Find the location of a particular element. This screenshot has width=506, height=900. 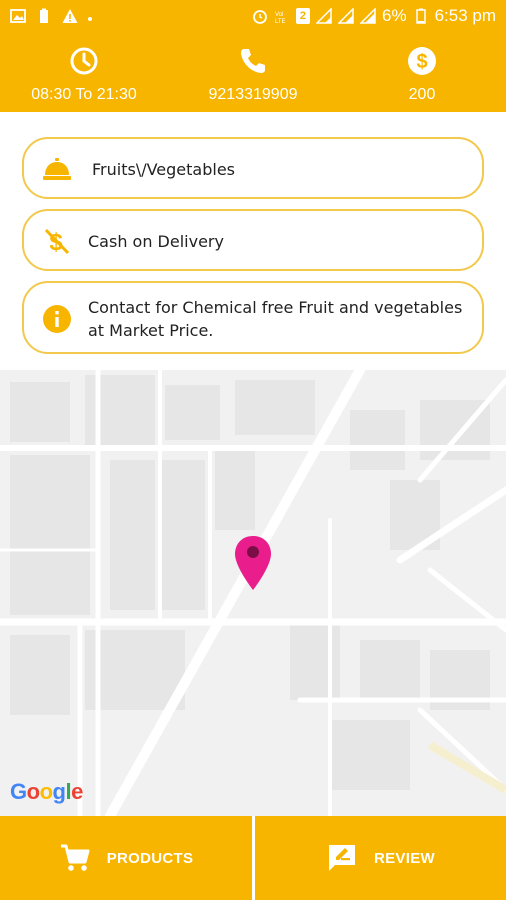

products-button: PRODUCTS is located at coordinates (126, 858).